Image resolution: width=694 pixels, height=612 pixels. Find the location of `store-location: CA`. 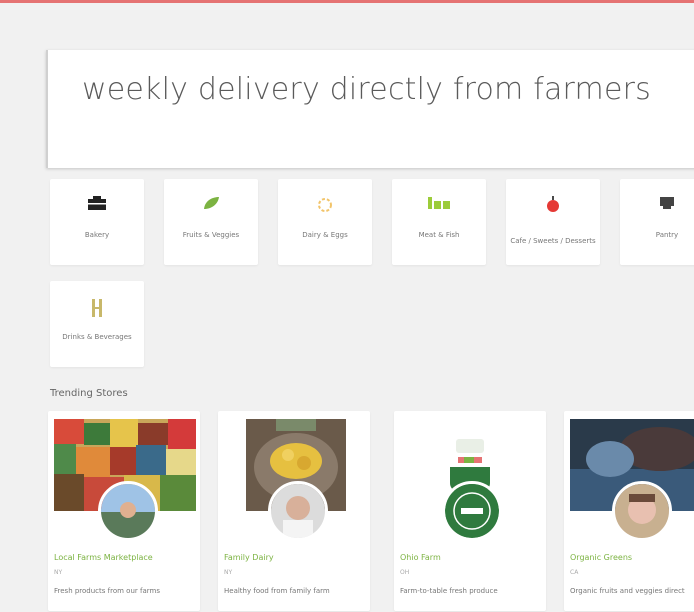

store-location: CA is located at coordinates (574, 572).